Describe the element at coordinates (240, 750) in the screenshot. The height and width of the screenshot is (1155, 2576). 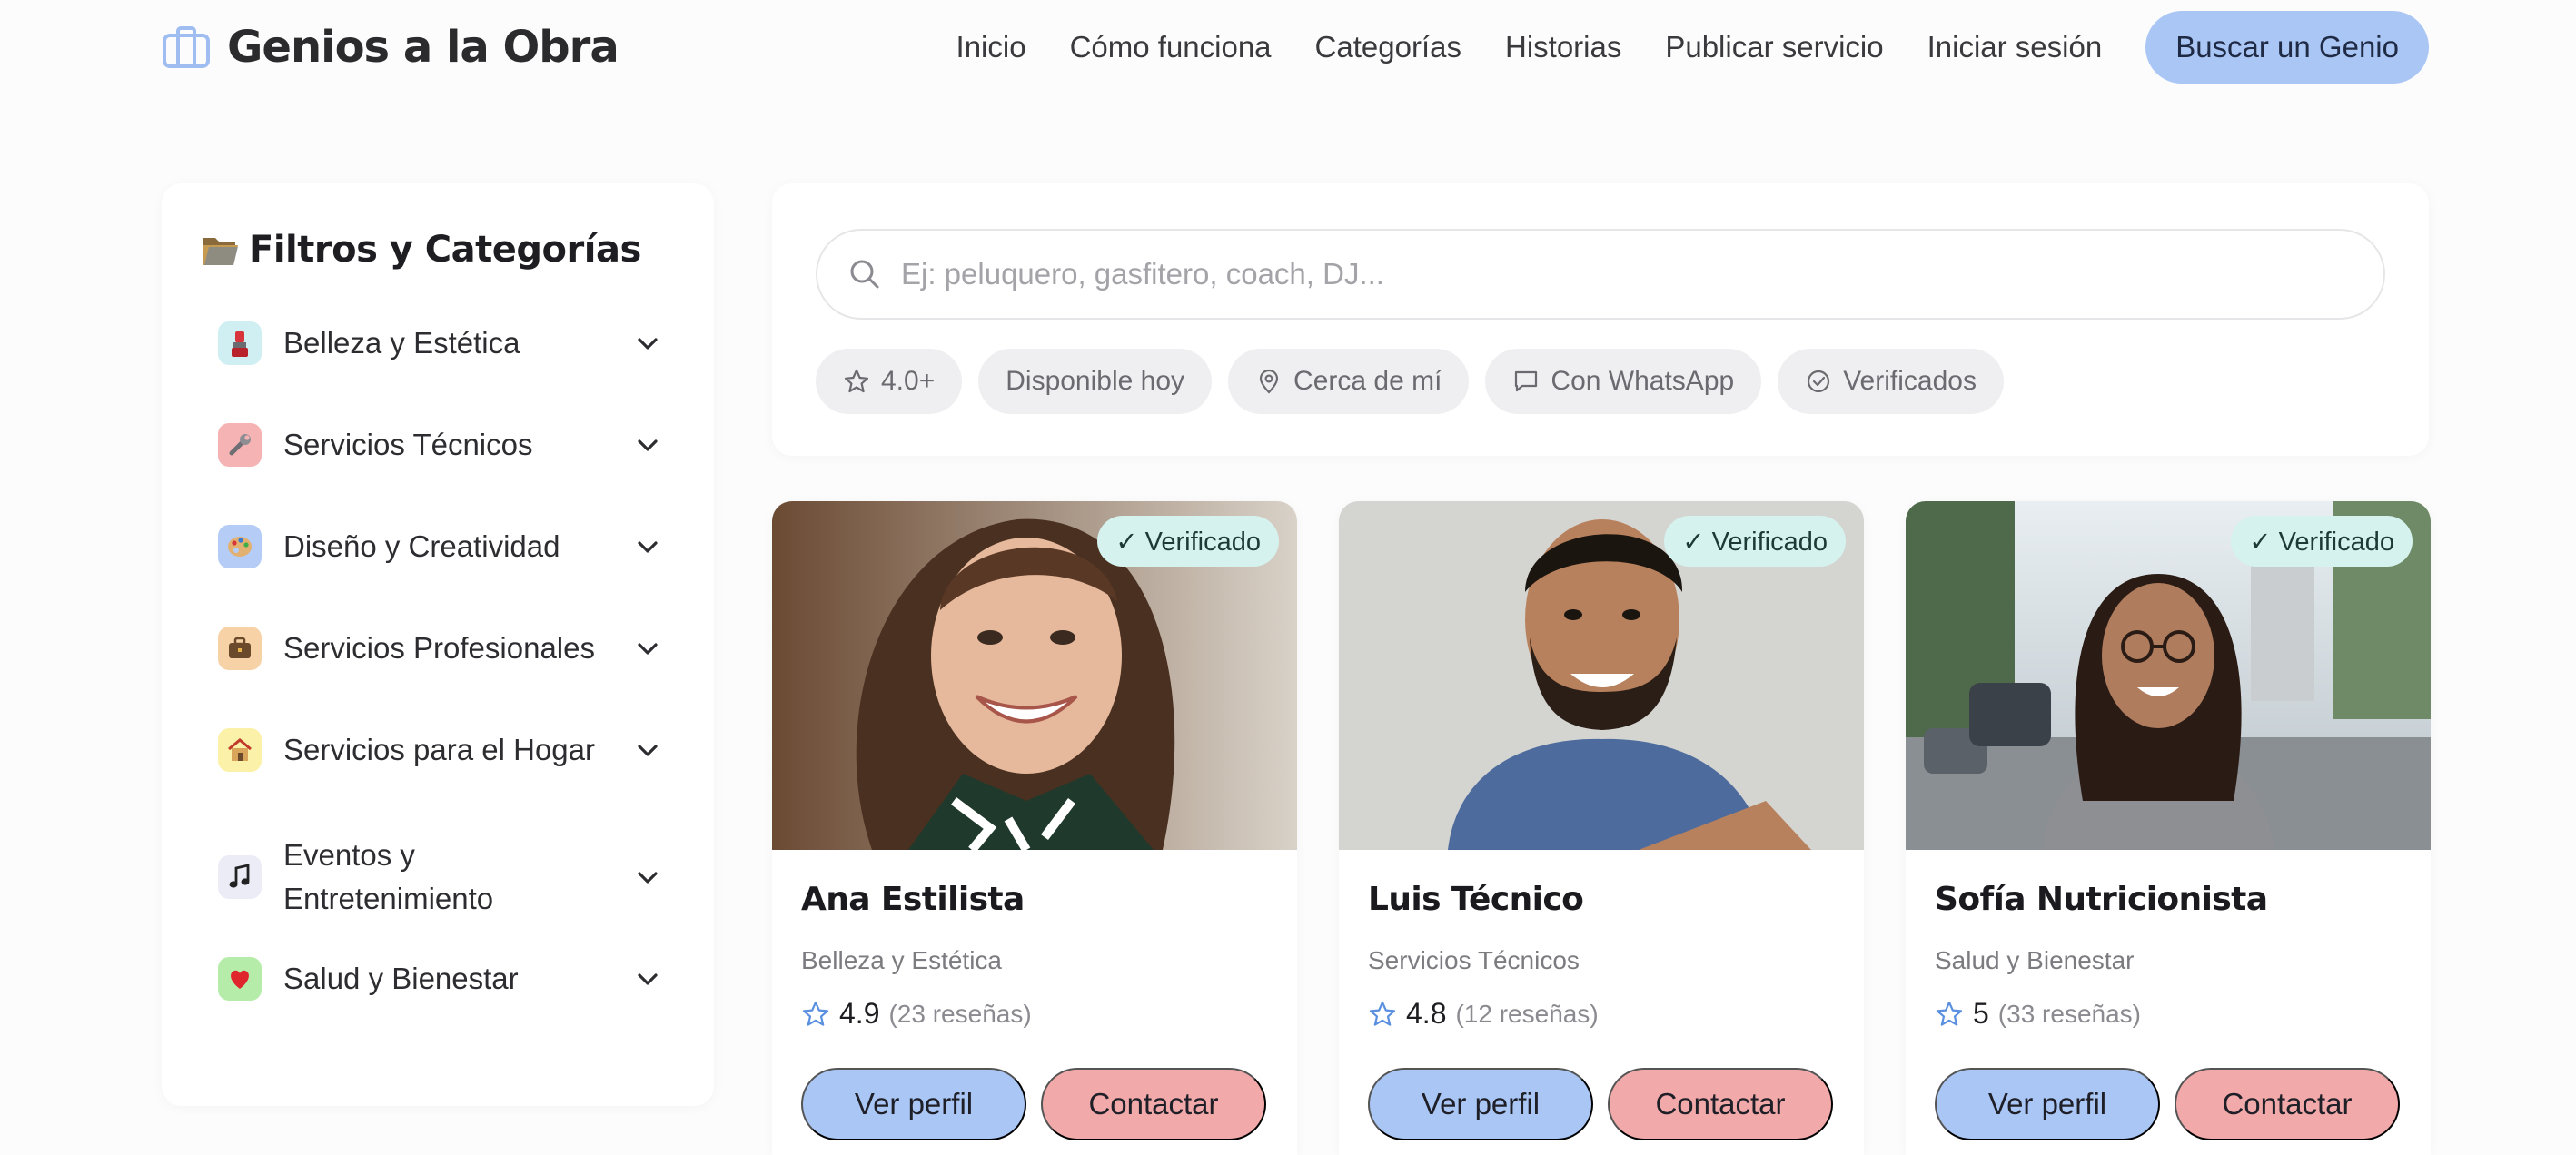
I see `house-icon` at that location.